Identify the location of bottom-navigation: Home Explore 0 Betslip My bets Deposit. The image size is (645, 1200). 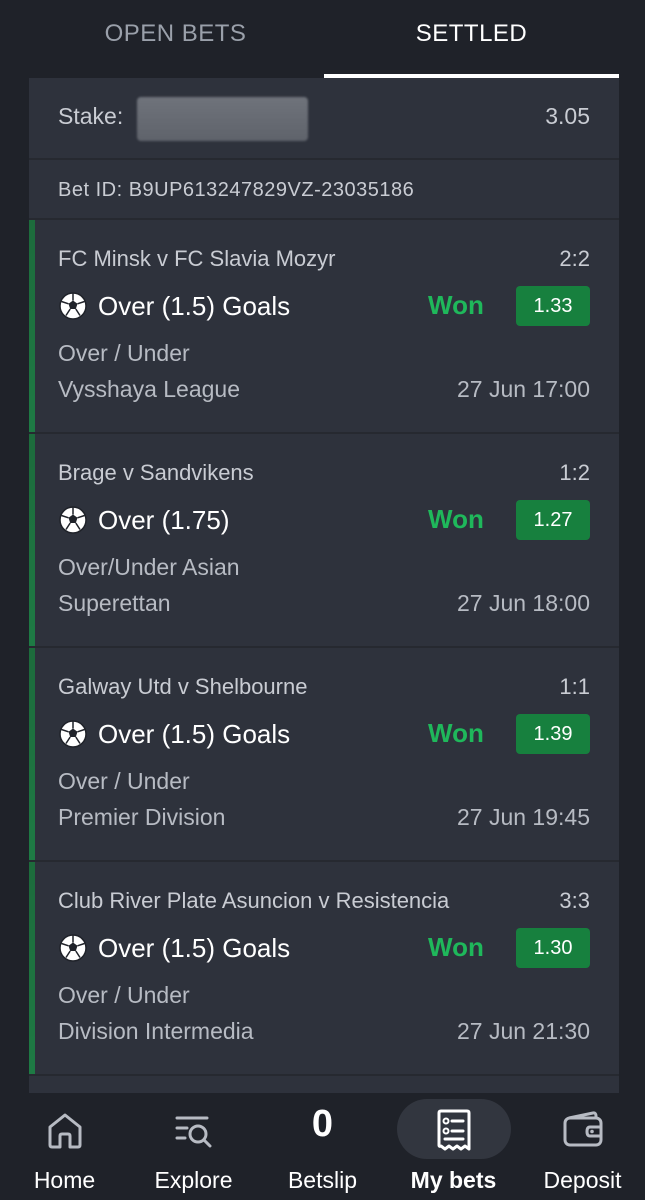
(322, 1146).